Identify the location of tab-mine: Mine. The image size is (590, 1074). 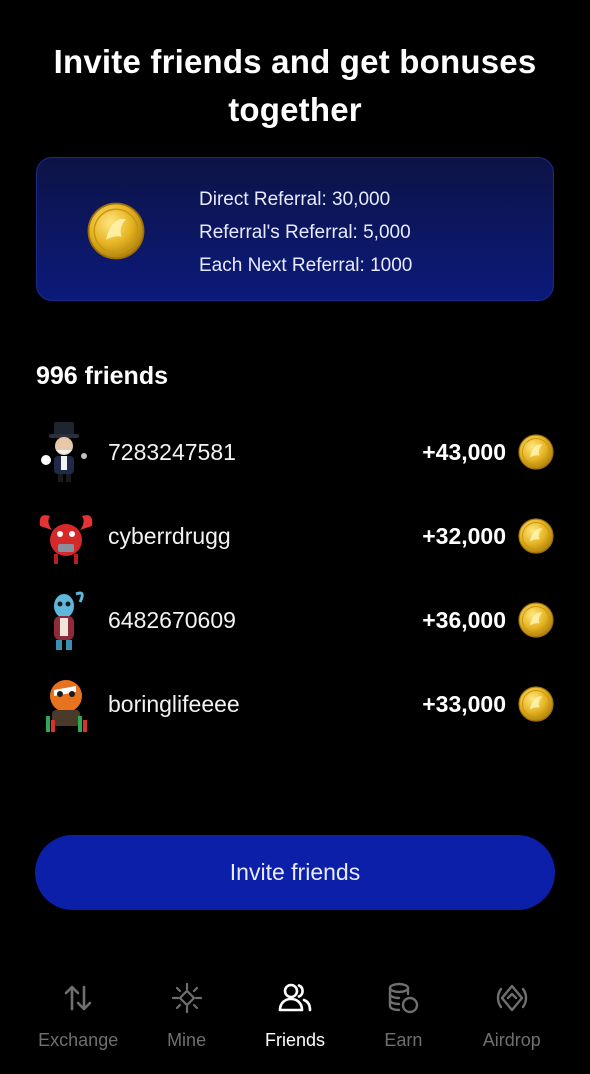
(187, 1021).